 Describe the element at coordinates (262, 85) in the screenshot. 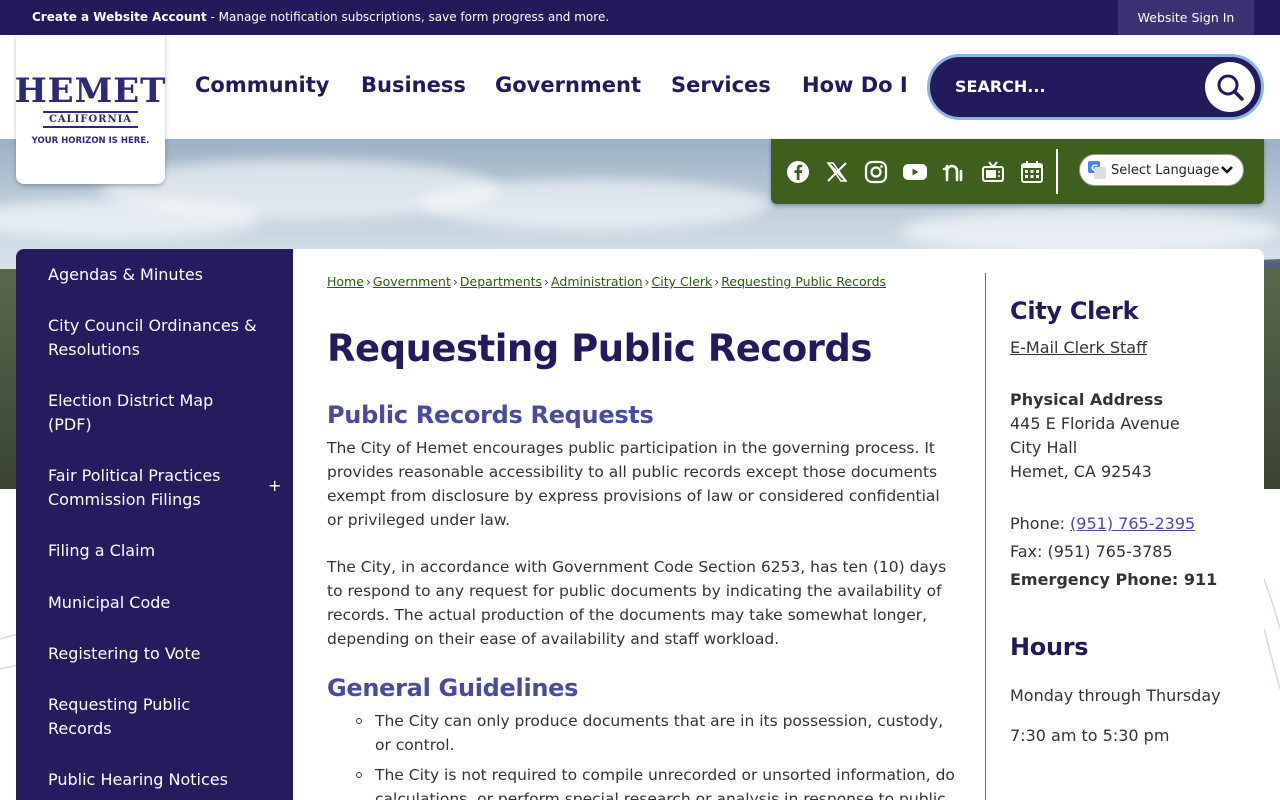

I see `nav-community: Community` at that location.